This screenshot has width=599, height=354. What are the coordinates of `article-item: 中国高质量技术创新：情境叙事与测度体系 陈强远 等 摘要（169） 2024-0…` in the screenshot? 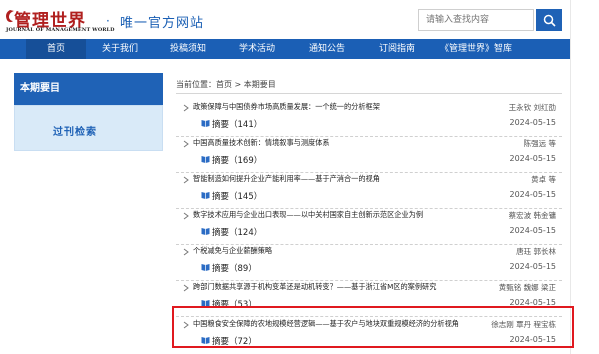 It's located at (369, 154).